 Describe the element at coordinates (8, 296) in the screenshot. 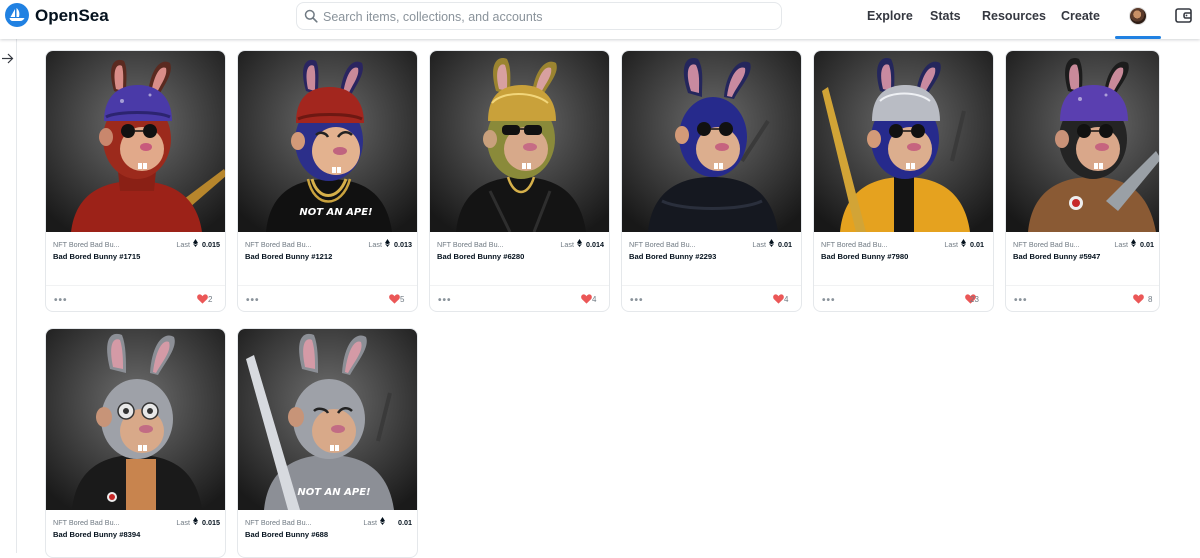

I see `filter-sidebar-toggle` at that location.